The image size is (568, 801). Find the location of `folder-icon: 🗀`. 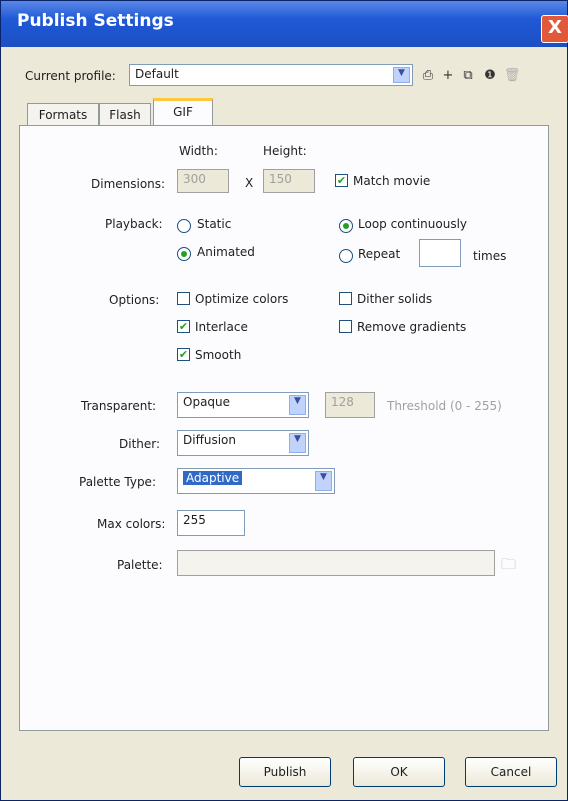

folder-icon: 🗀 is located at coordinates (508, 566).